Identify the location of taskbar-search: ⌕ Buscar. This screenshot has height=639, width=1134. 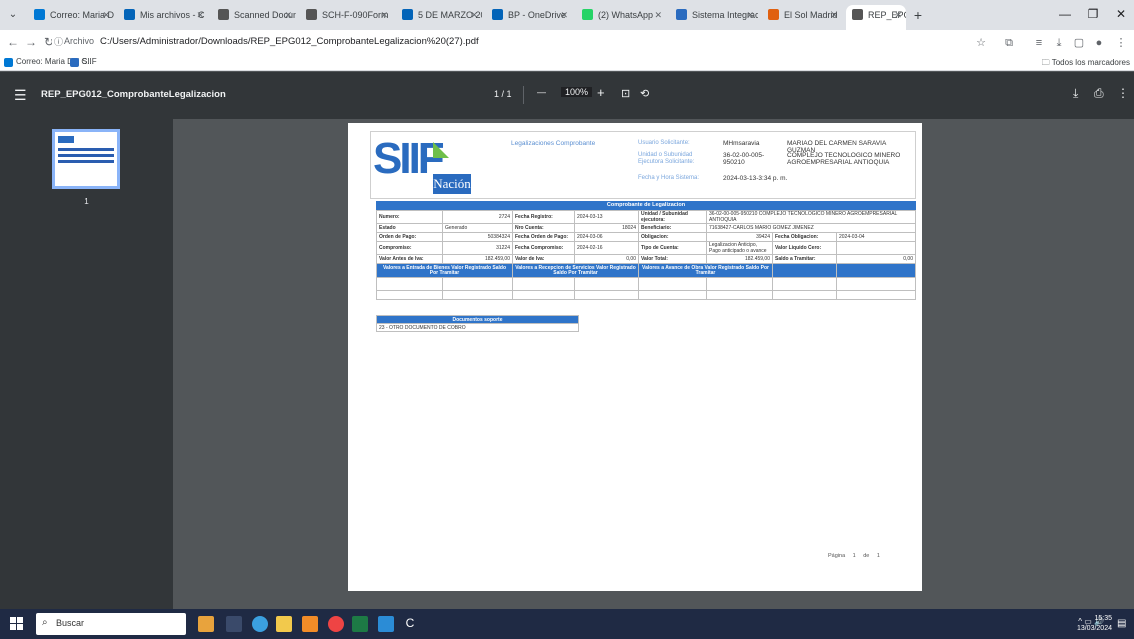
(111, 624).